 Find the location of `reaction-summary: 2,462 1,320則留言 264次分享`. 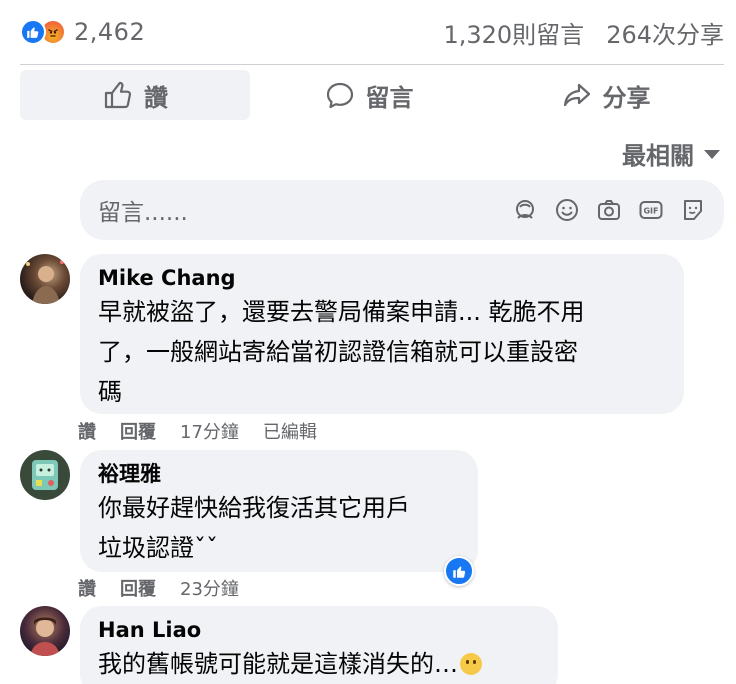

reaction-summary: 2,462 1,320則留言 264次分享 is located at coordinates (372, 32).